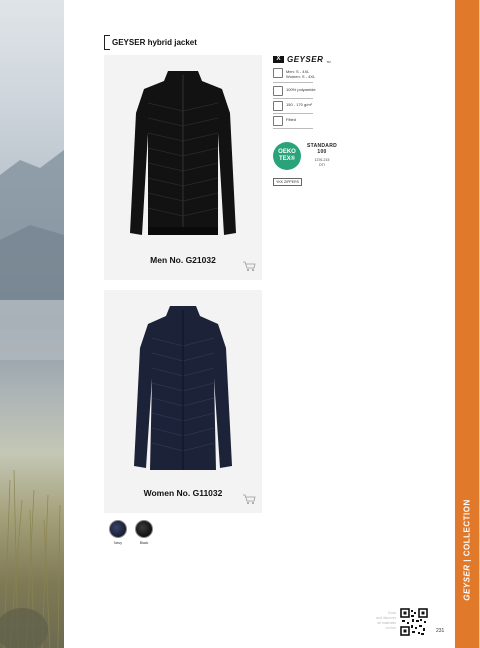  I want to click on qr-code-icon, so click(414, 622).